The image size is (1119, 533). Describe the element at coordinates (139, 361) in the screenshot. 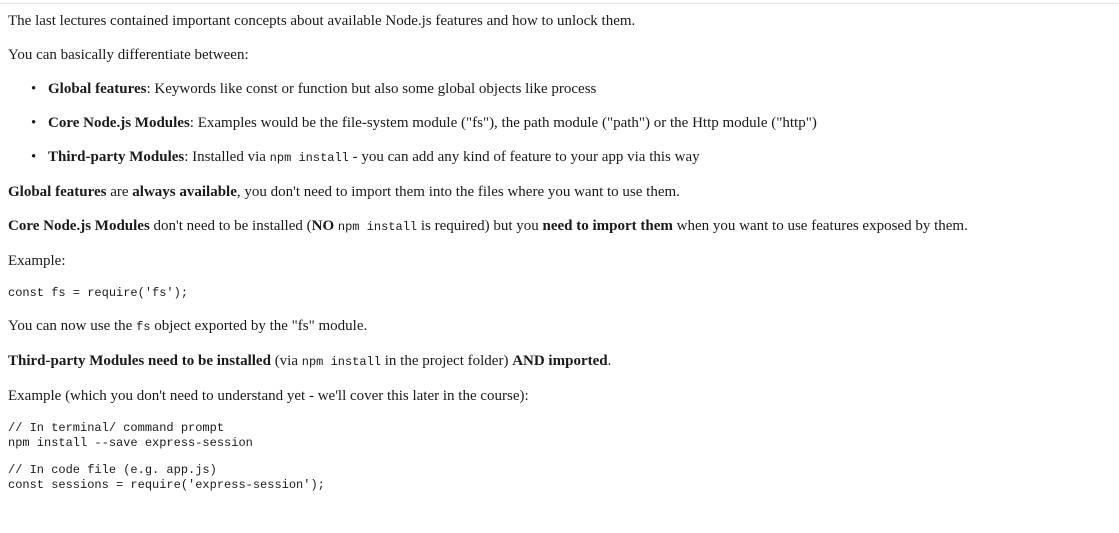

I see `bold-need-to-be-installed: Third-party Modules need to be installed` at that location.